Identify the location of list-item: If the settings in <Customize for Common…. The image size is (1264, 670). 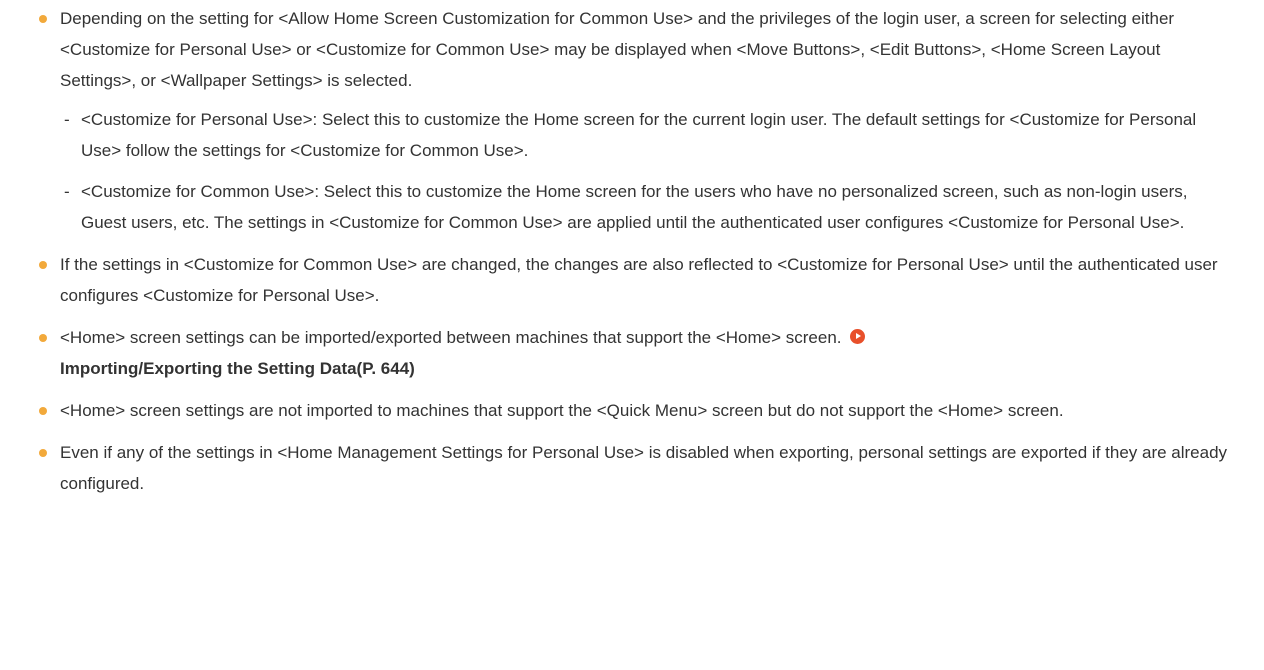
(632, 280).